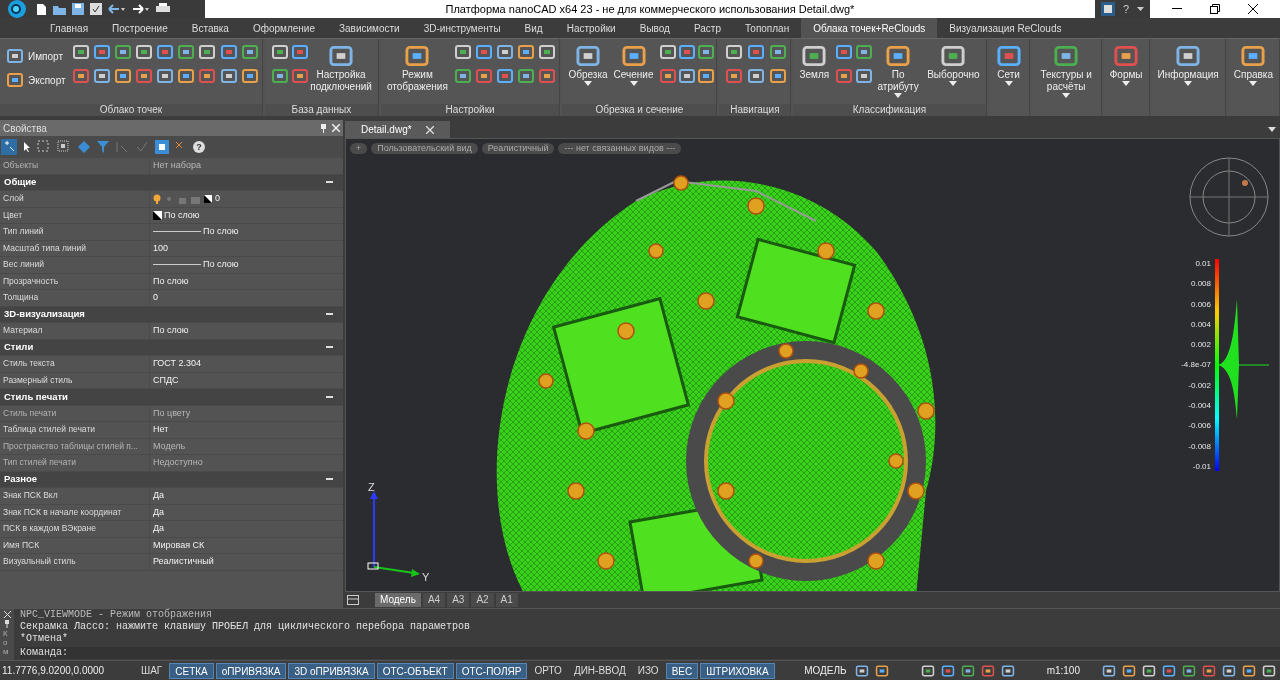 The height and width of the screenshot is (680, 1280). Describe the element at coordinates (767, 28) in the screenshot. I see `ribbon-tab: Топоплан` at that location.